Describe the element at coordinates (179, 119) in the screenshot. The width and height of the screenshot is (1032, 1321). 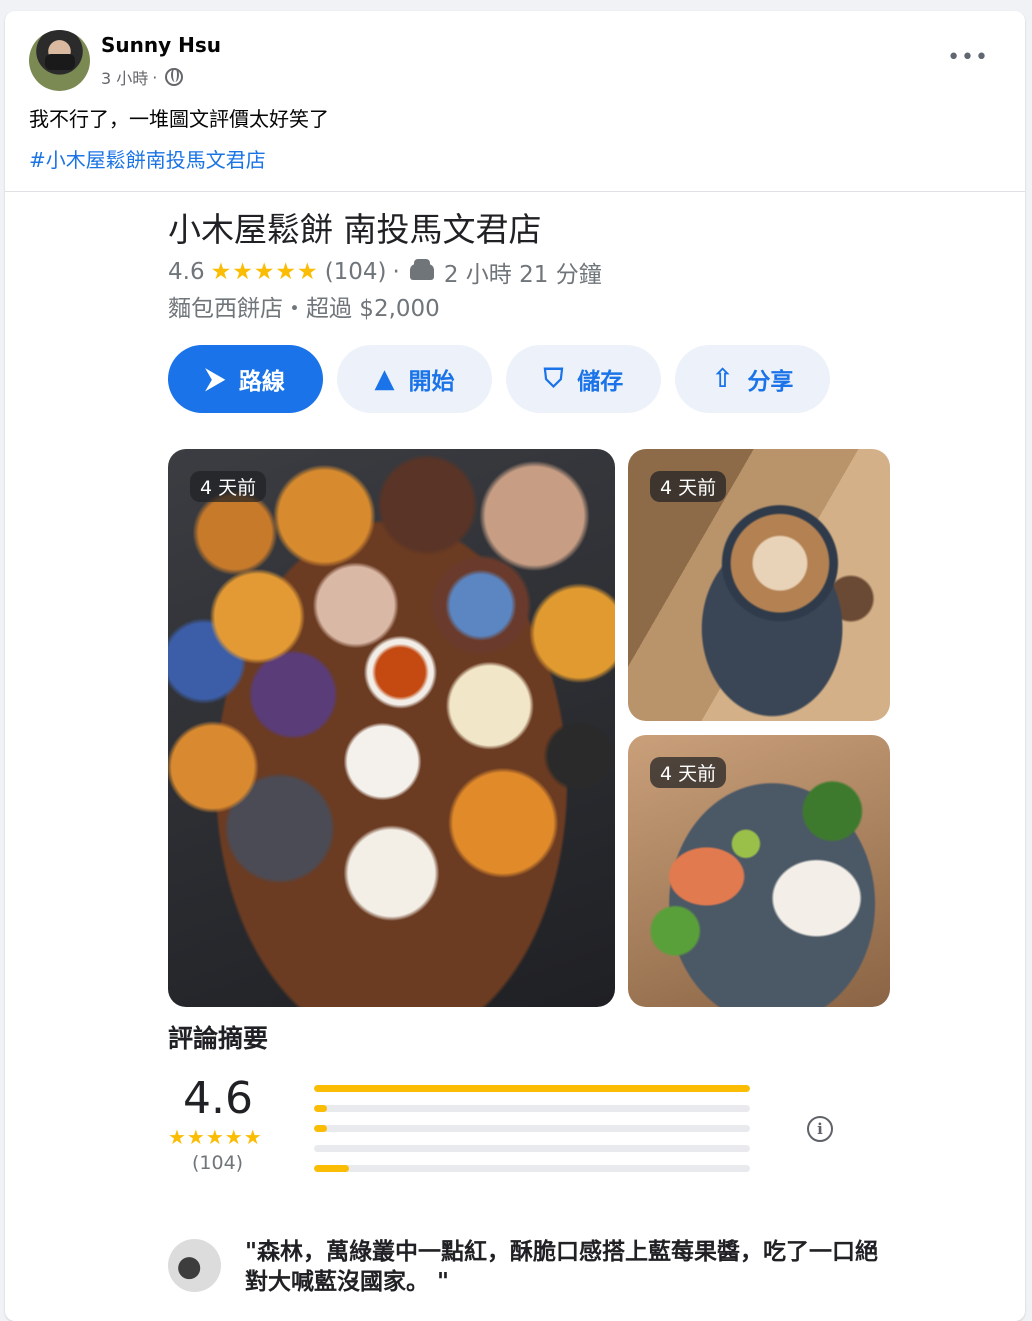
I see `post-text: 我不行了，一堆圖文評價太好笑了` at that location.